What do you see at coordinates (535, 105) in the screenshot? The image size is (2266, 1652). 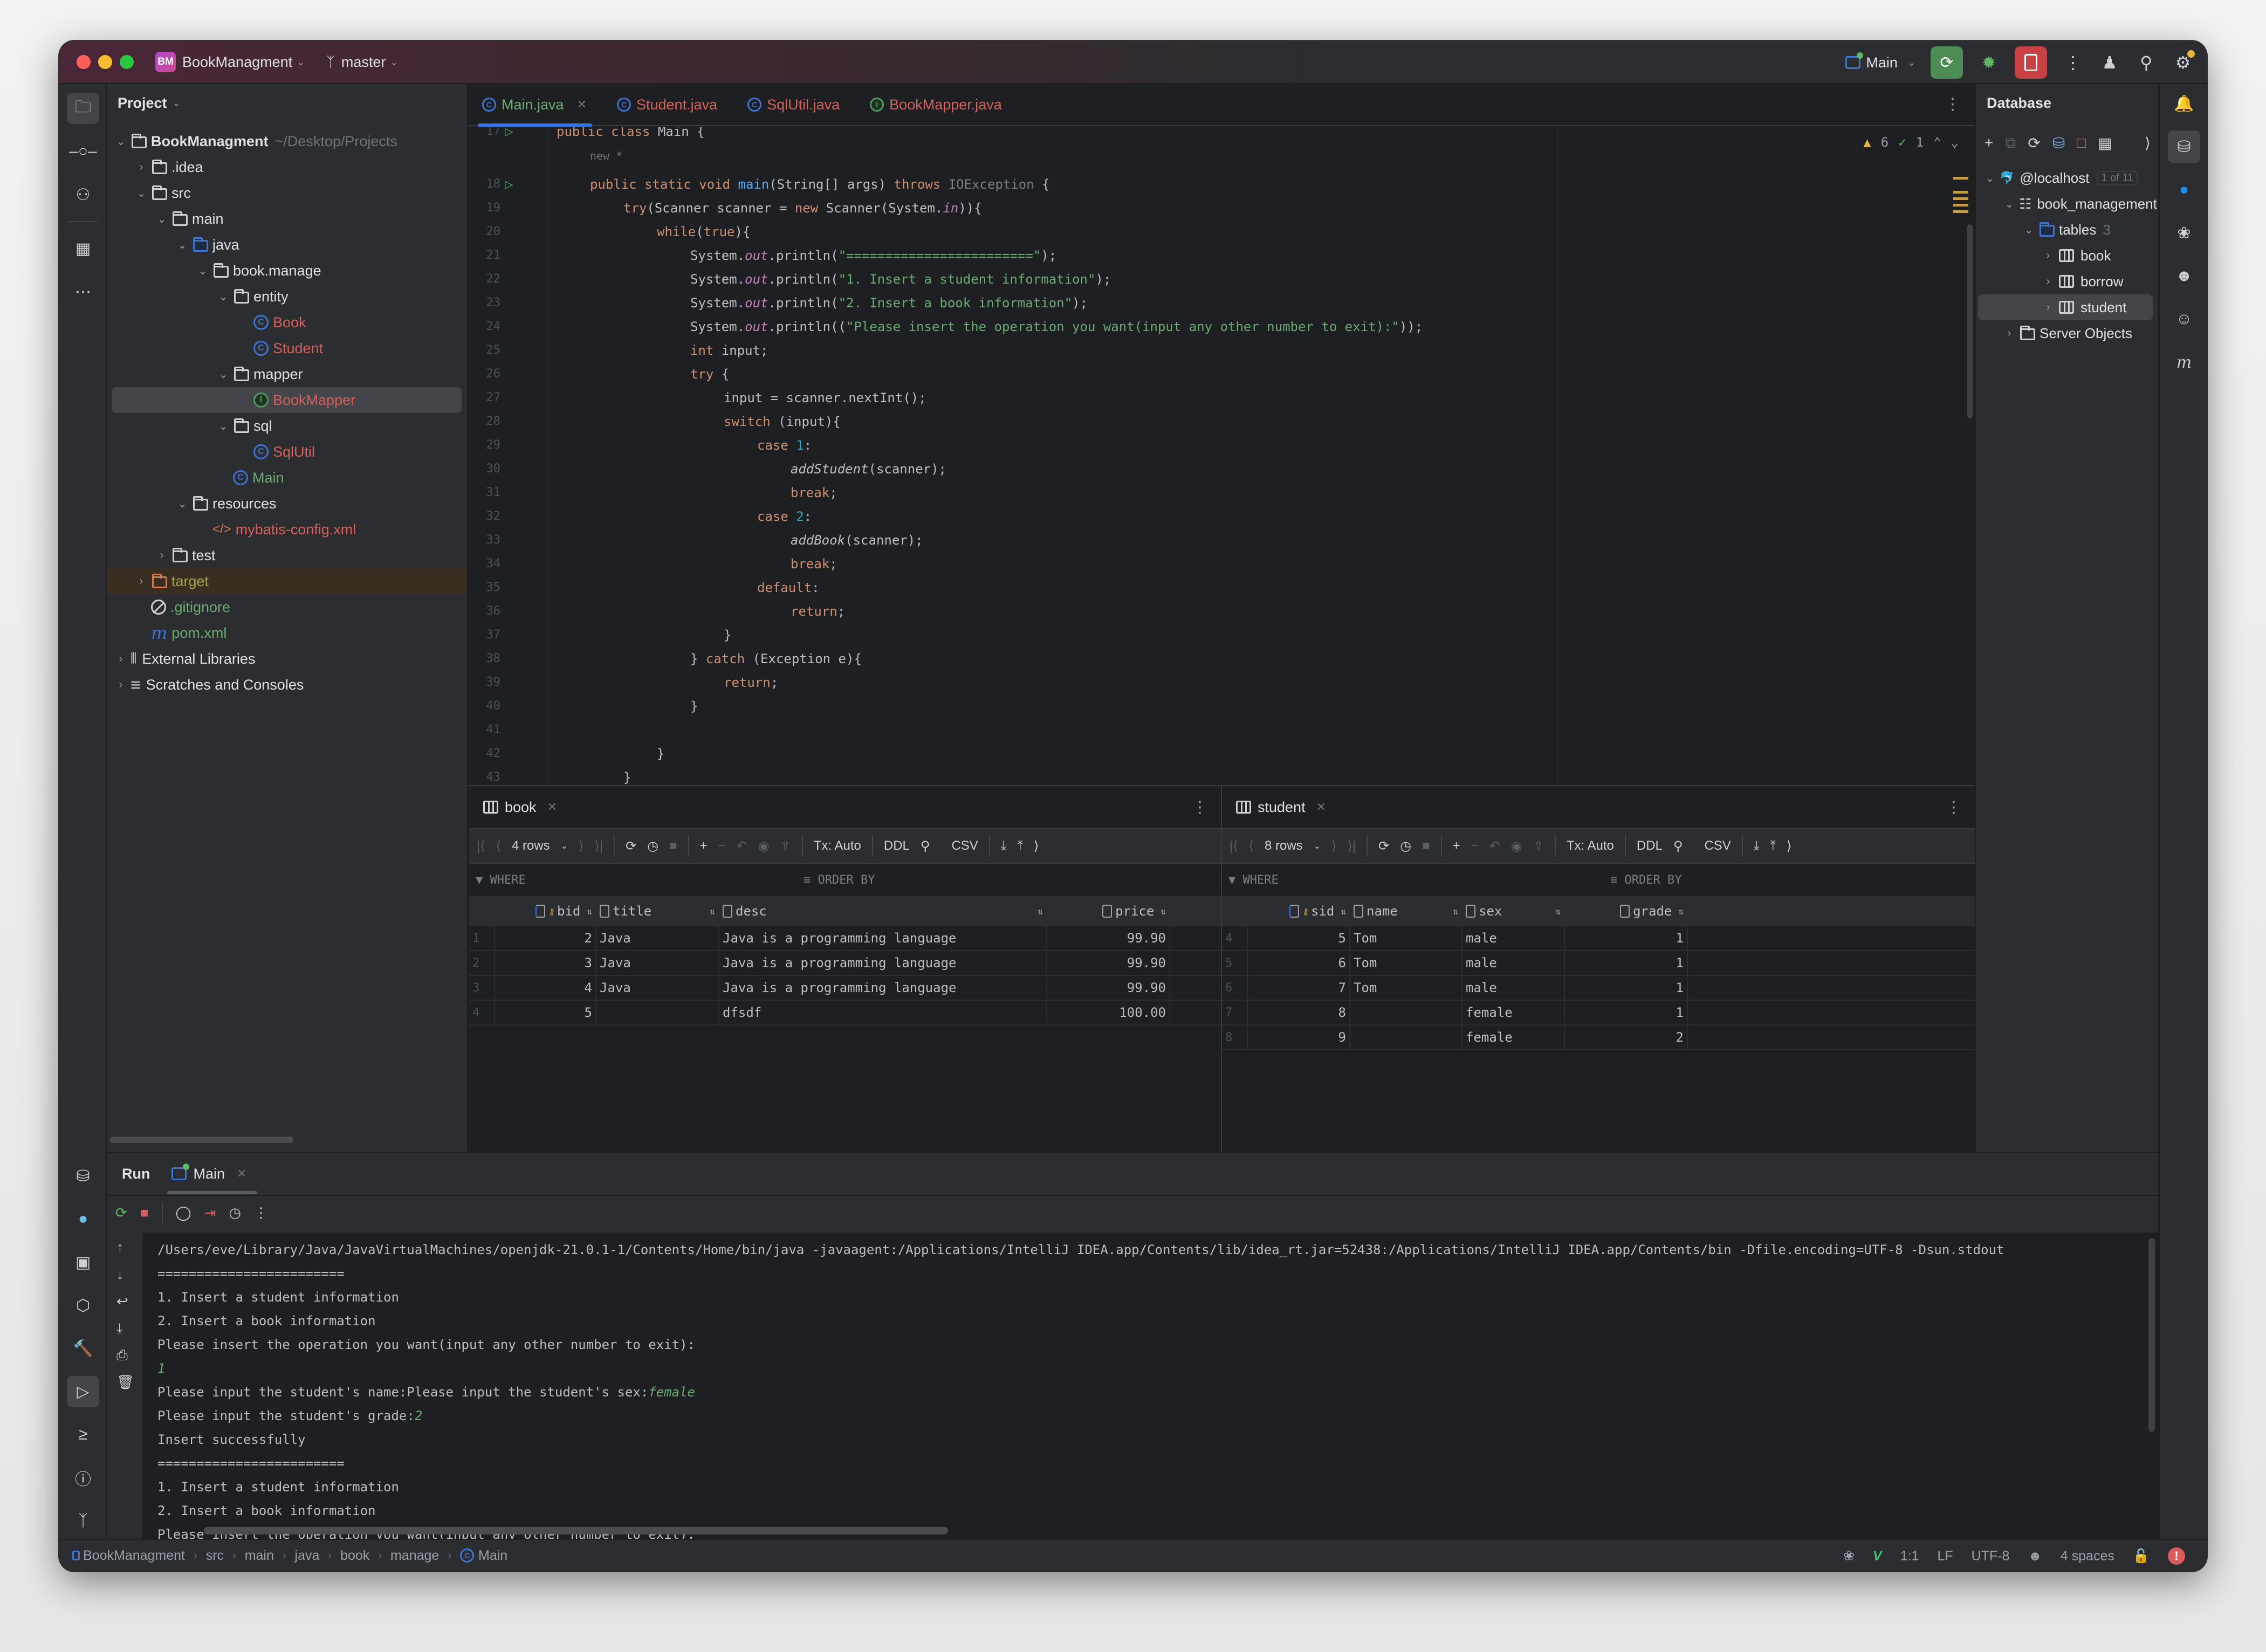 I see `editor-tab: C Main.java ✕` at bounding box center [535, 105].